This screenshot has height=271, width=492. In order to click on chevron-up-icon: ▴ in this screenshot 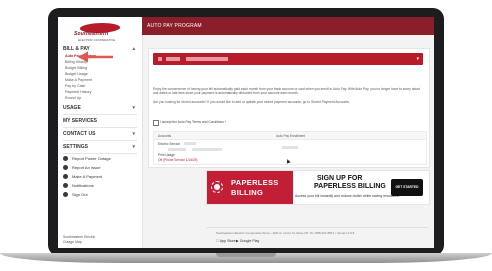, I will do `click(133, 49)`.